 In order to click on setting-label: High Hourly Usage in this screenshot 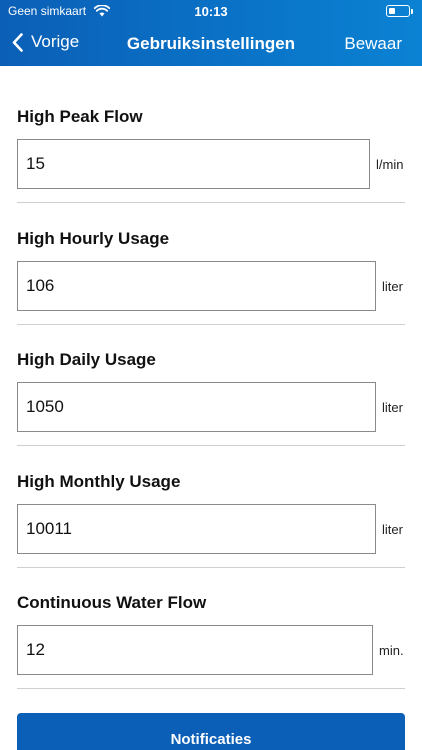, I will do `click(93, 238)`.